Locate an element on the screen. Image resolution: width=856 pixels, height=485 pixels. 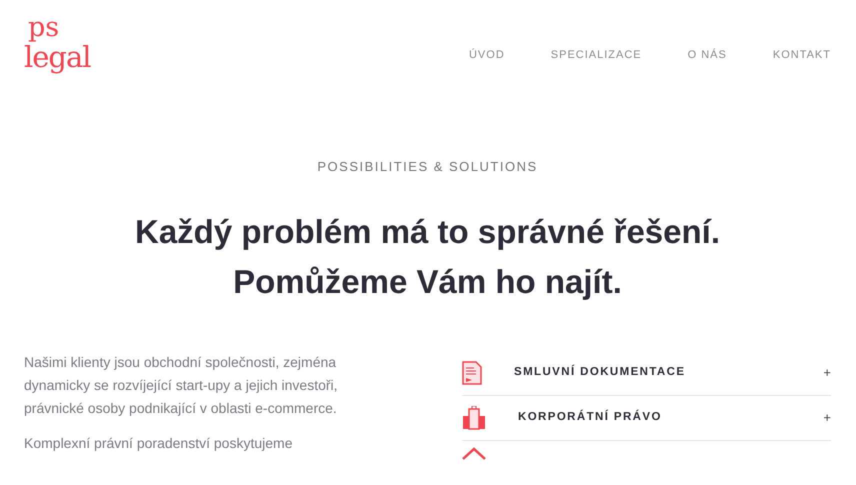
nav-link: SPECIALIZACE is located at coordinates (596, 55).